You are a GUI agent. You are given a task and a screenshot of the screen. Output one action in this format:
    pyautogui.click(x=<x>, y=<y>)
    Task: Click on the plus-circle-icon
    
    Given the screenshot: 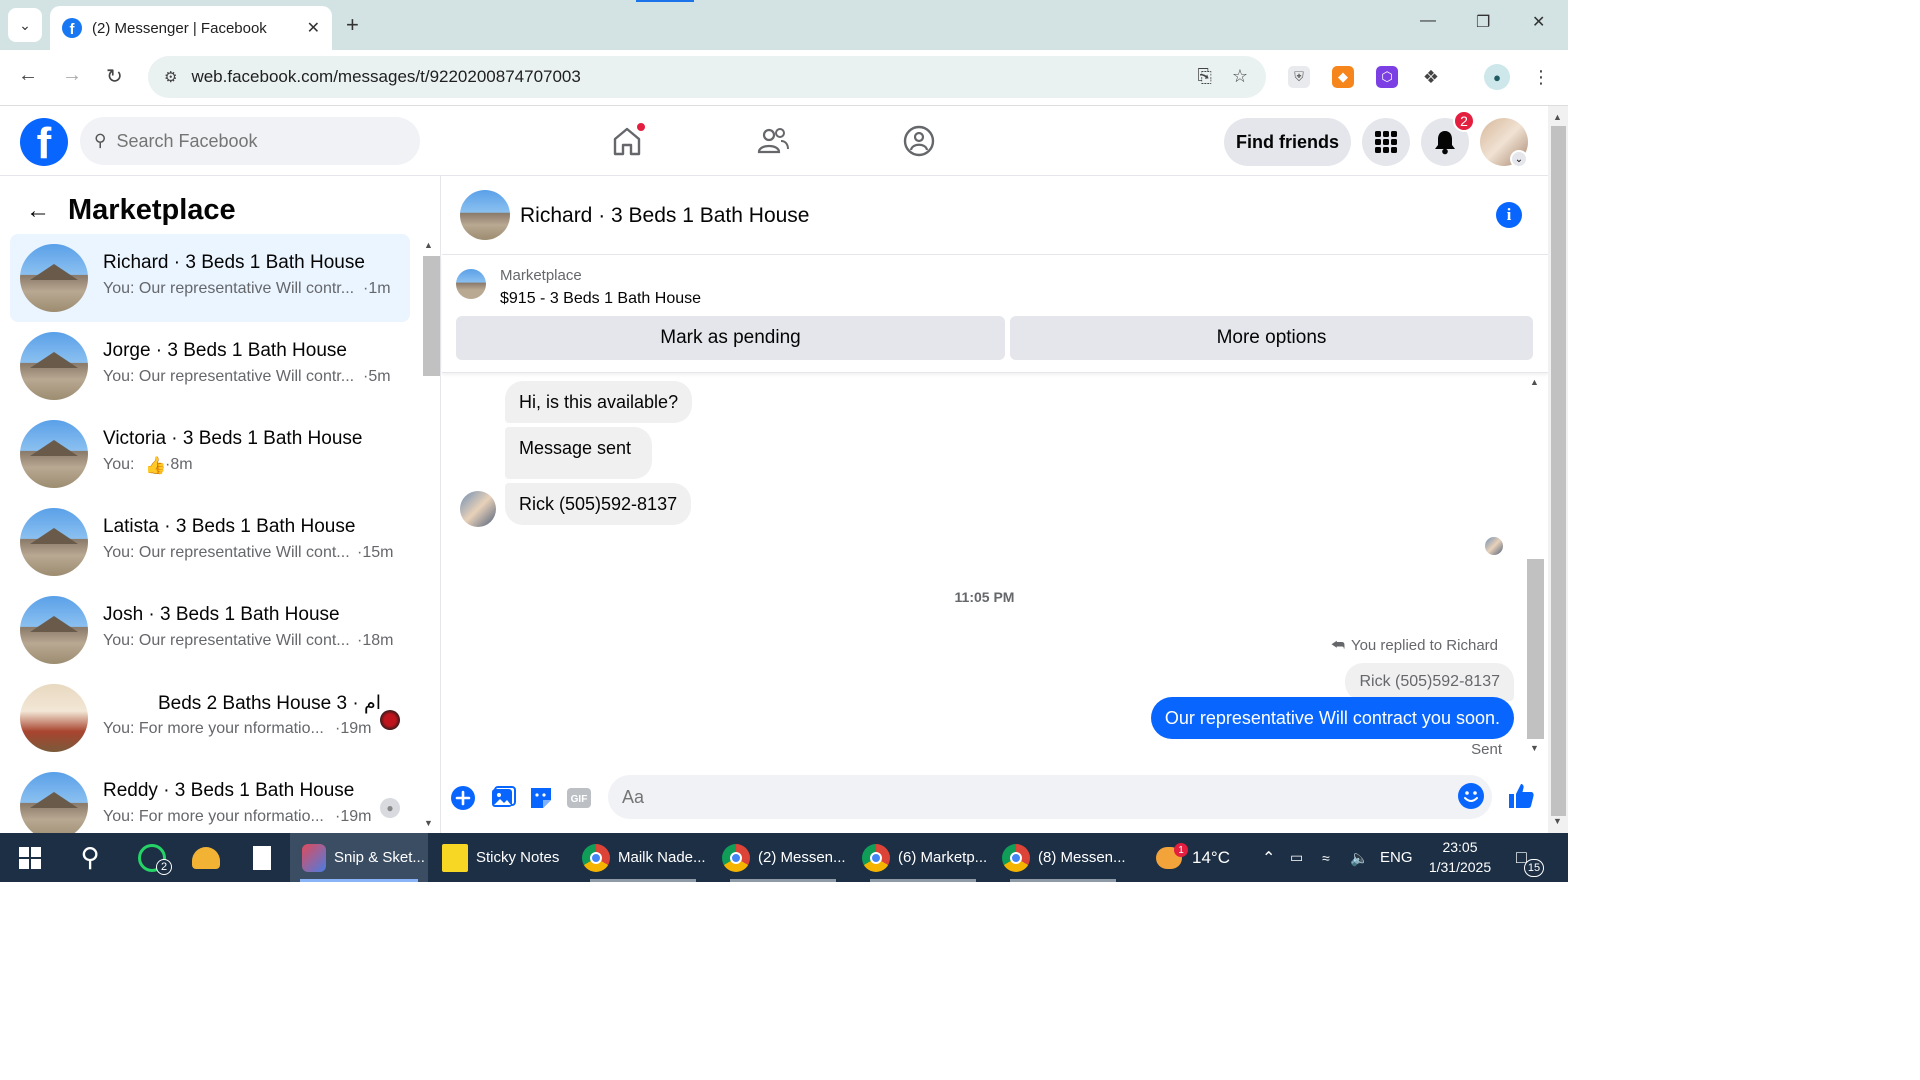 What is the action you would take?
    pyautogui.click(x=463, y=798)
    